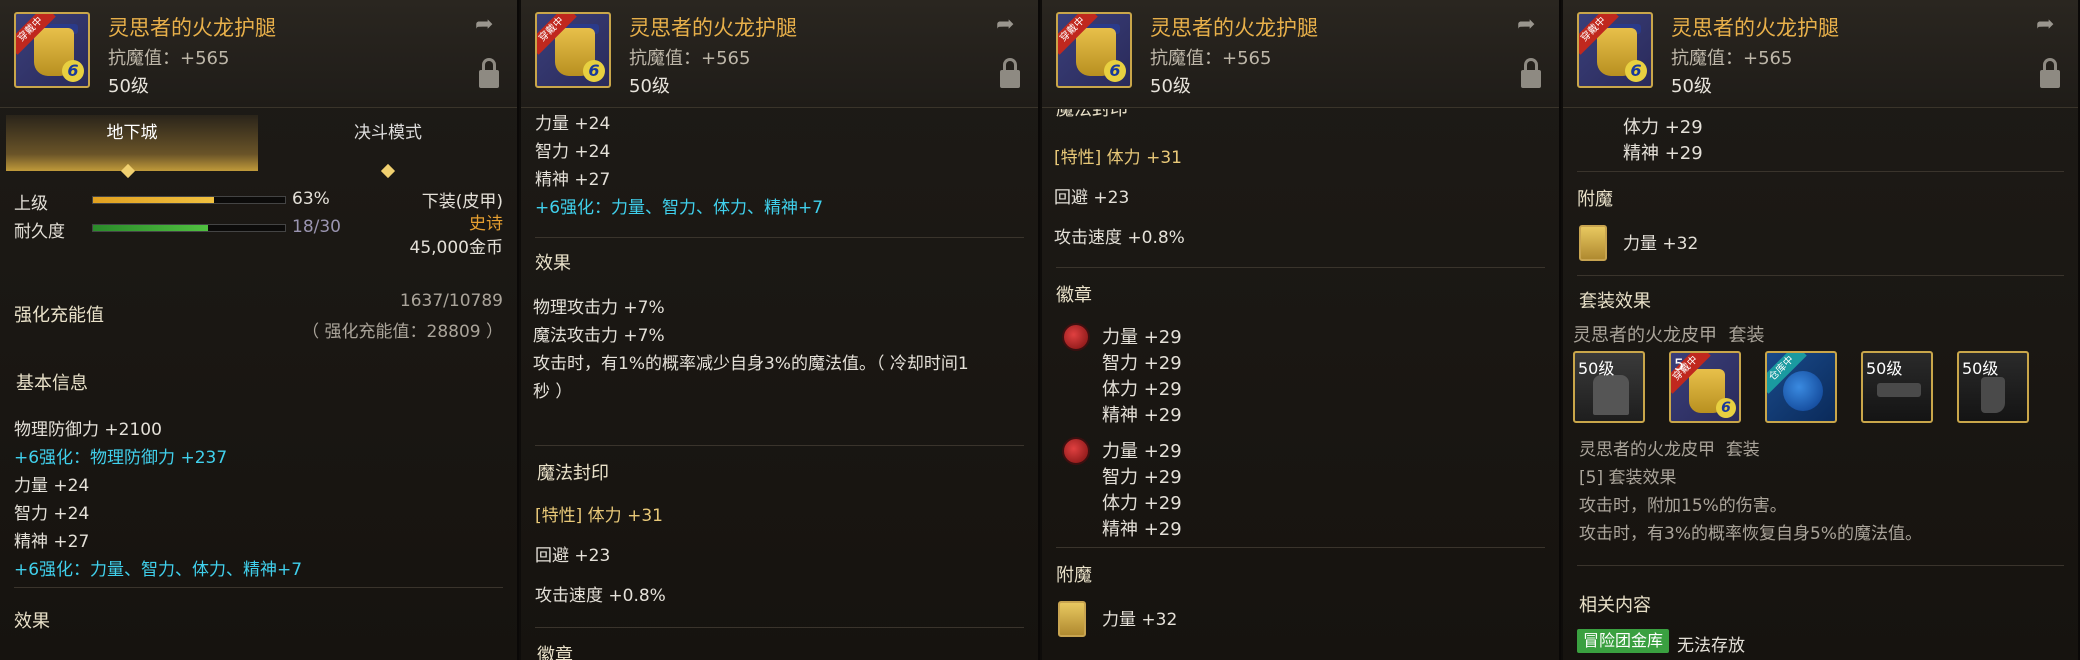 The width and height of the screenshot is (2080, 660). What do you see at coordinates (1623, 641) in the screenshot?
I see `adventure-vault-tag: 冒险团金库` at bounding box center [1623, 641].